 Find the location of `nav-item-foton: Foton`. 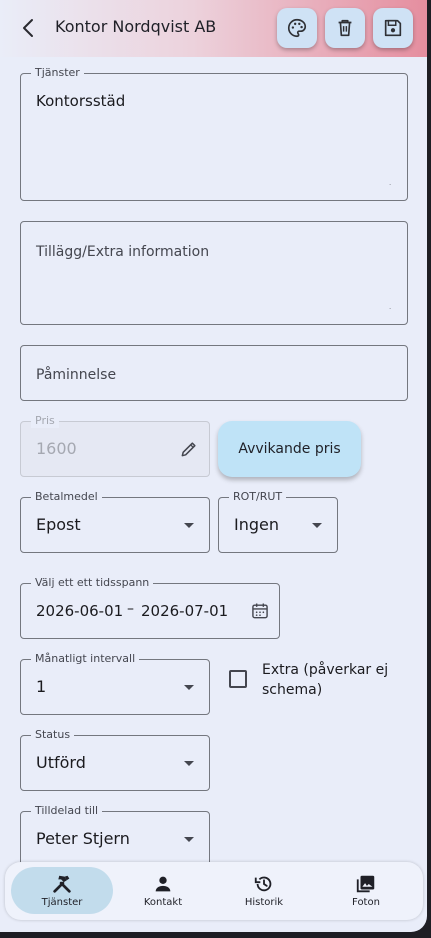

nav-item-foton: Foton is located at coordinates (366, 890).